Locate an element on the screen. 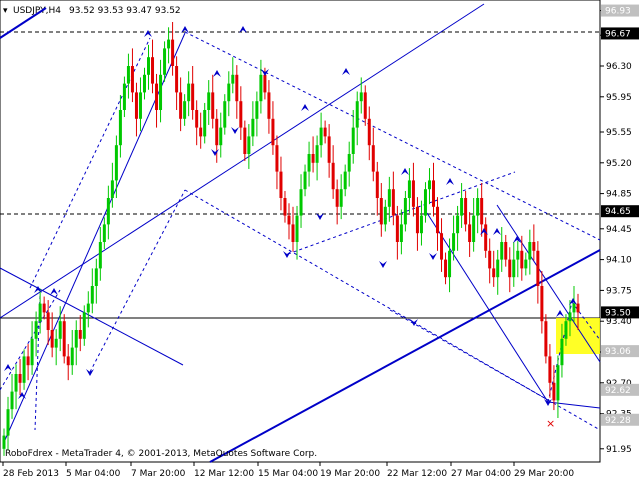  y-tick-label: 91.95 is located at coordinates (619, 450).